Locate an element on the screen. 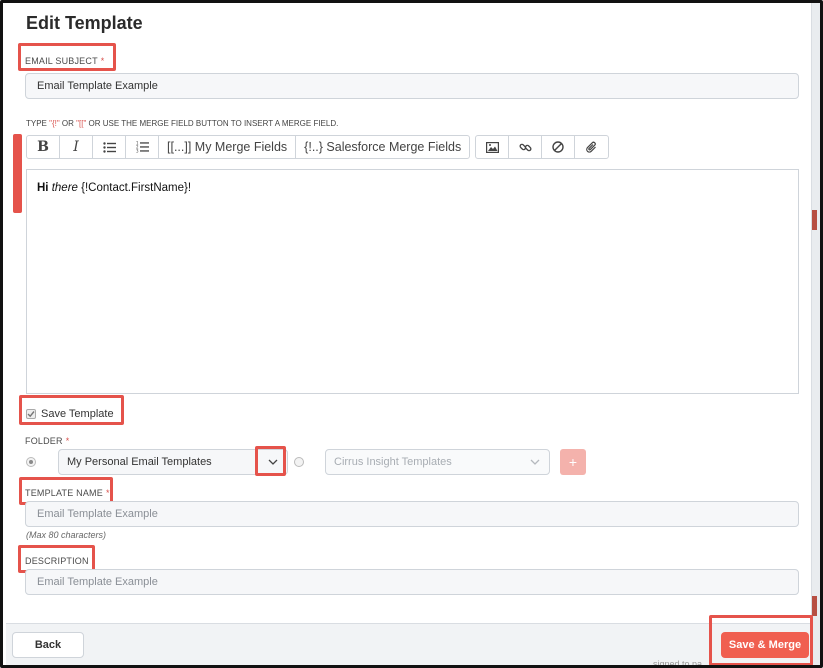 The width and height of the screenshot is (823, 668). remove-link-button is located at coordinates (559, 147).